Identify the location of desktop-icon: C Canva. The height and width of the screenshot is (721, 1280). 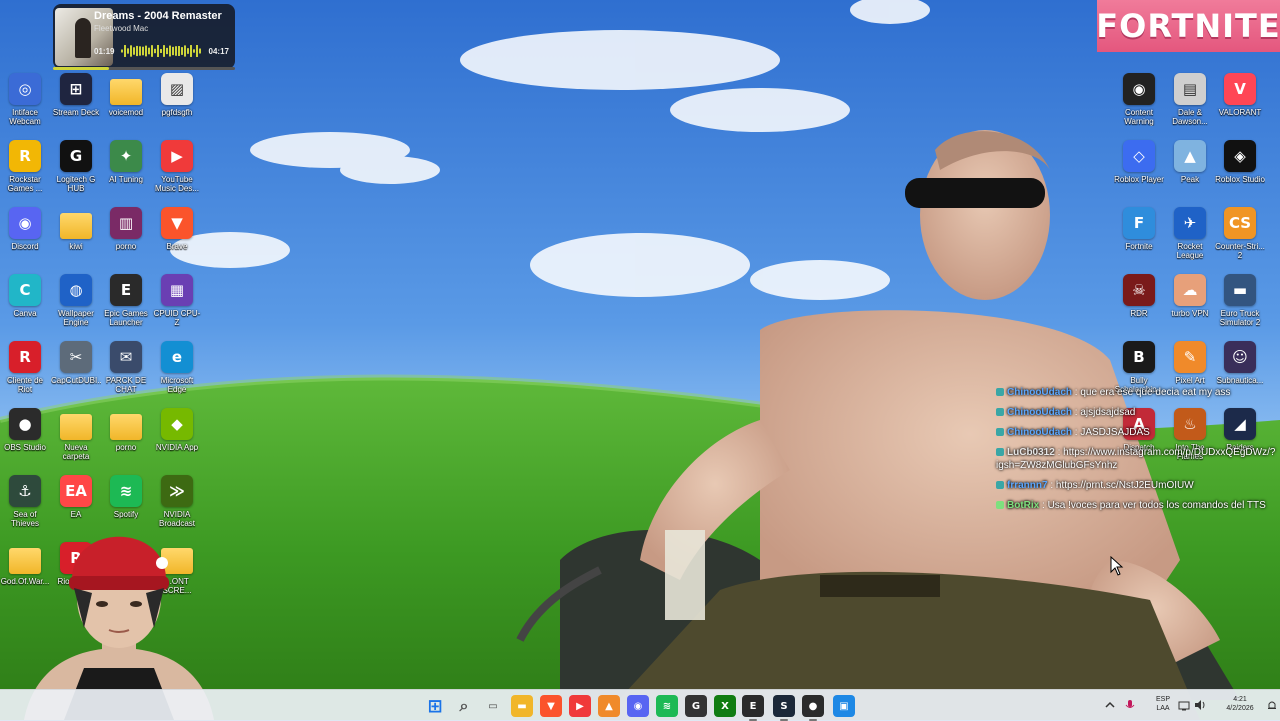
(25, 296).